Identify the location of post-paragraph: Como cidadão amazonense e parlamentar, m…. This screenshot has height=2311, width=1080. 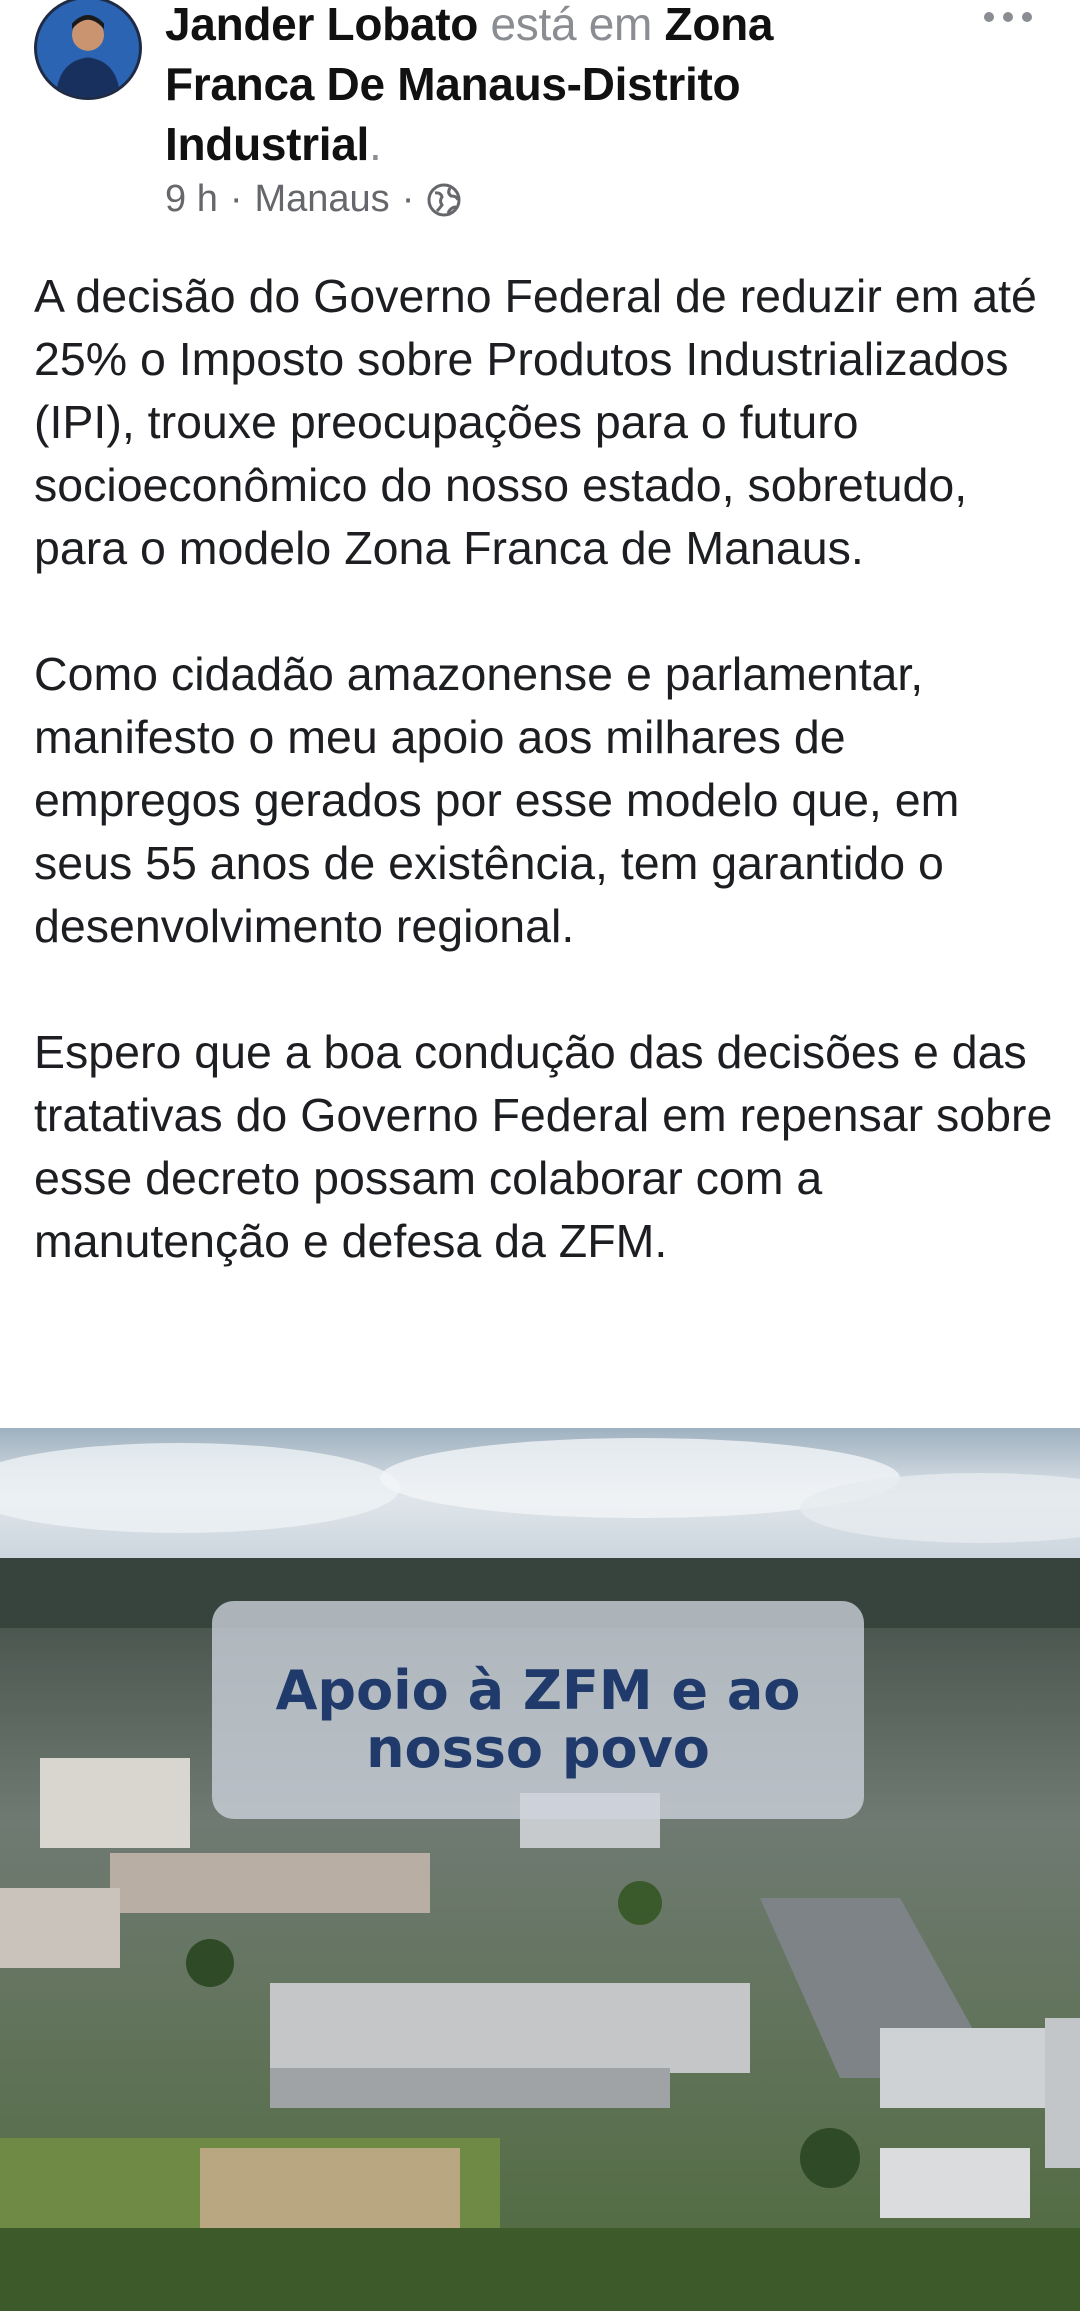
(497, 800).